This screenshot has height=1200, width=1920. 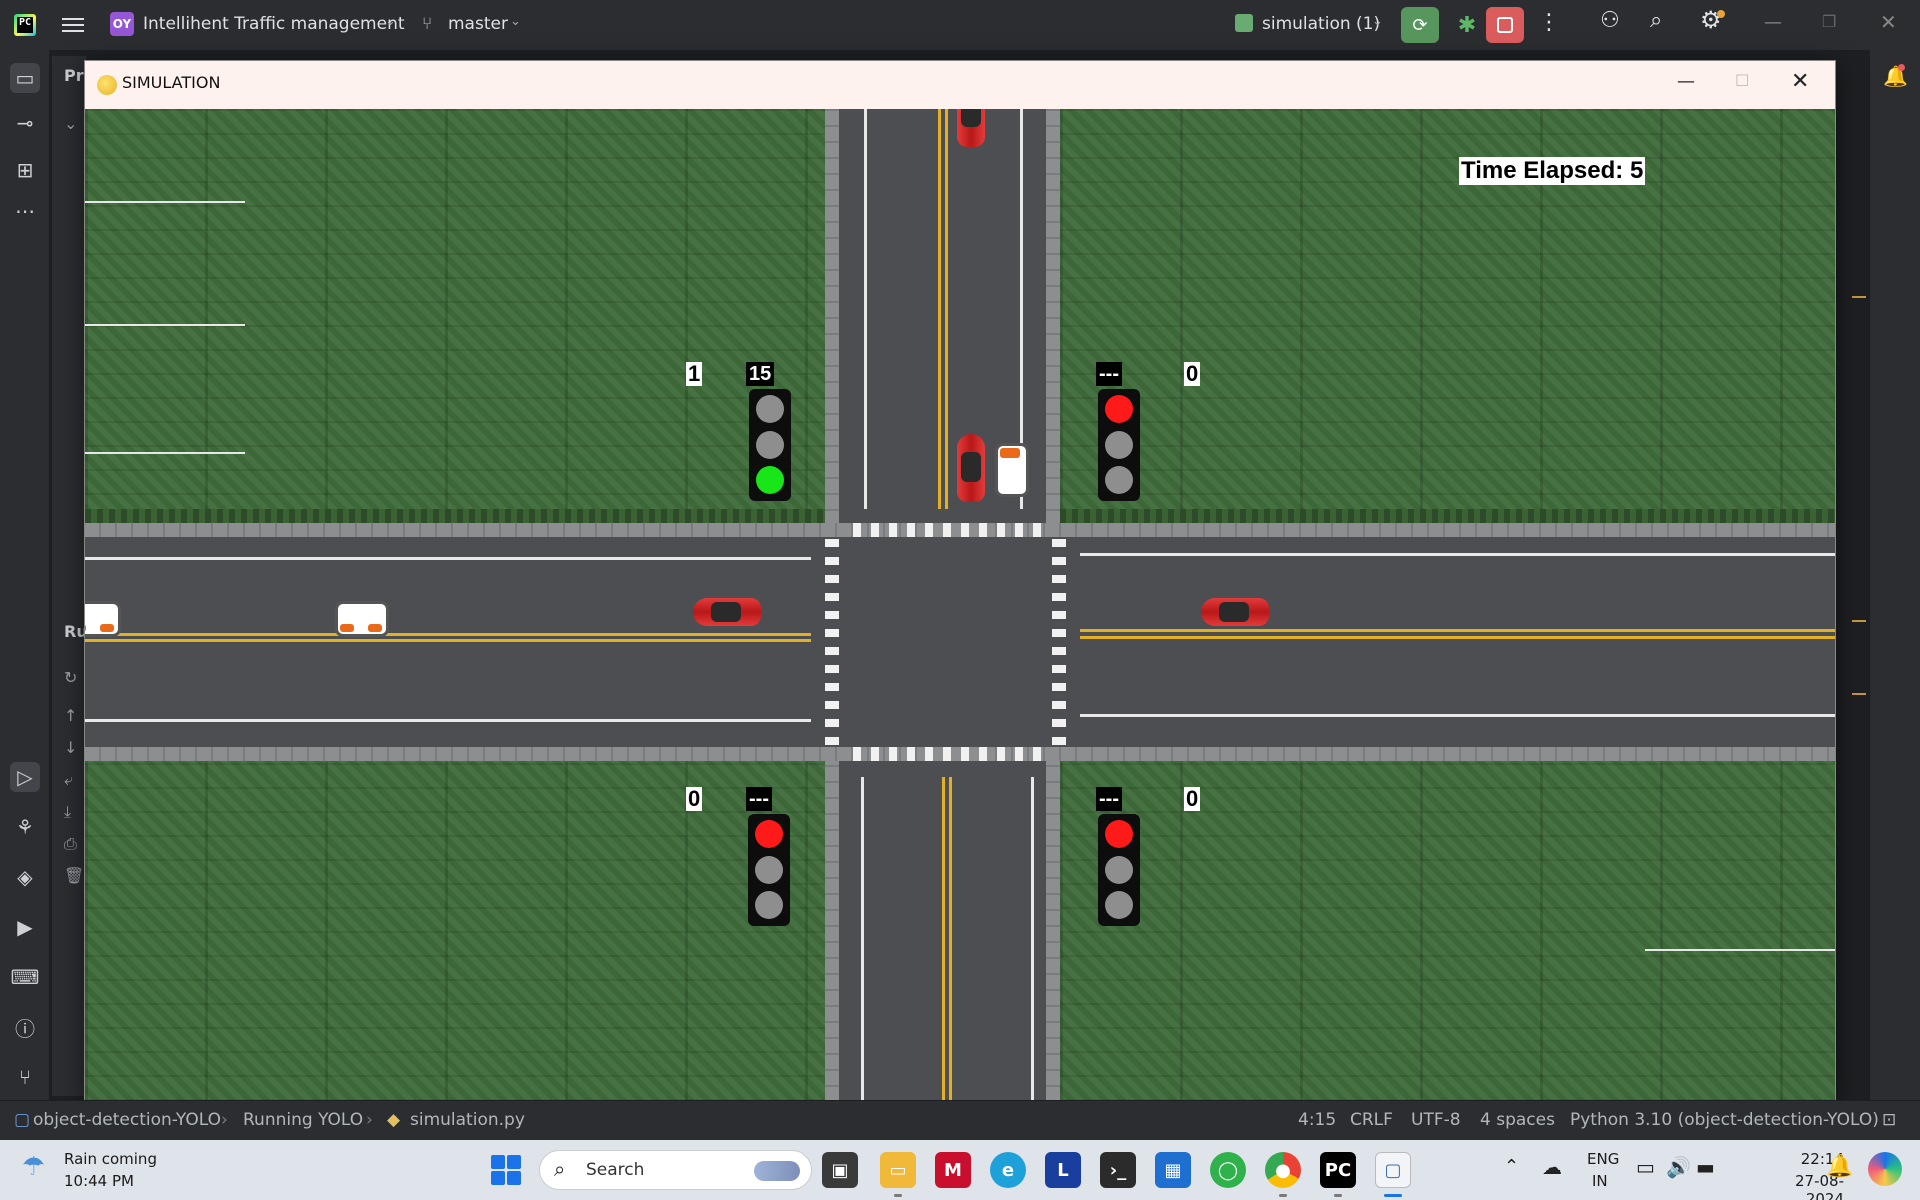 I want to click on copilot-icon, so click(x=1885, y=1169).